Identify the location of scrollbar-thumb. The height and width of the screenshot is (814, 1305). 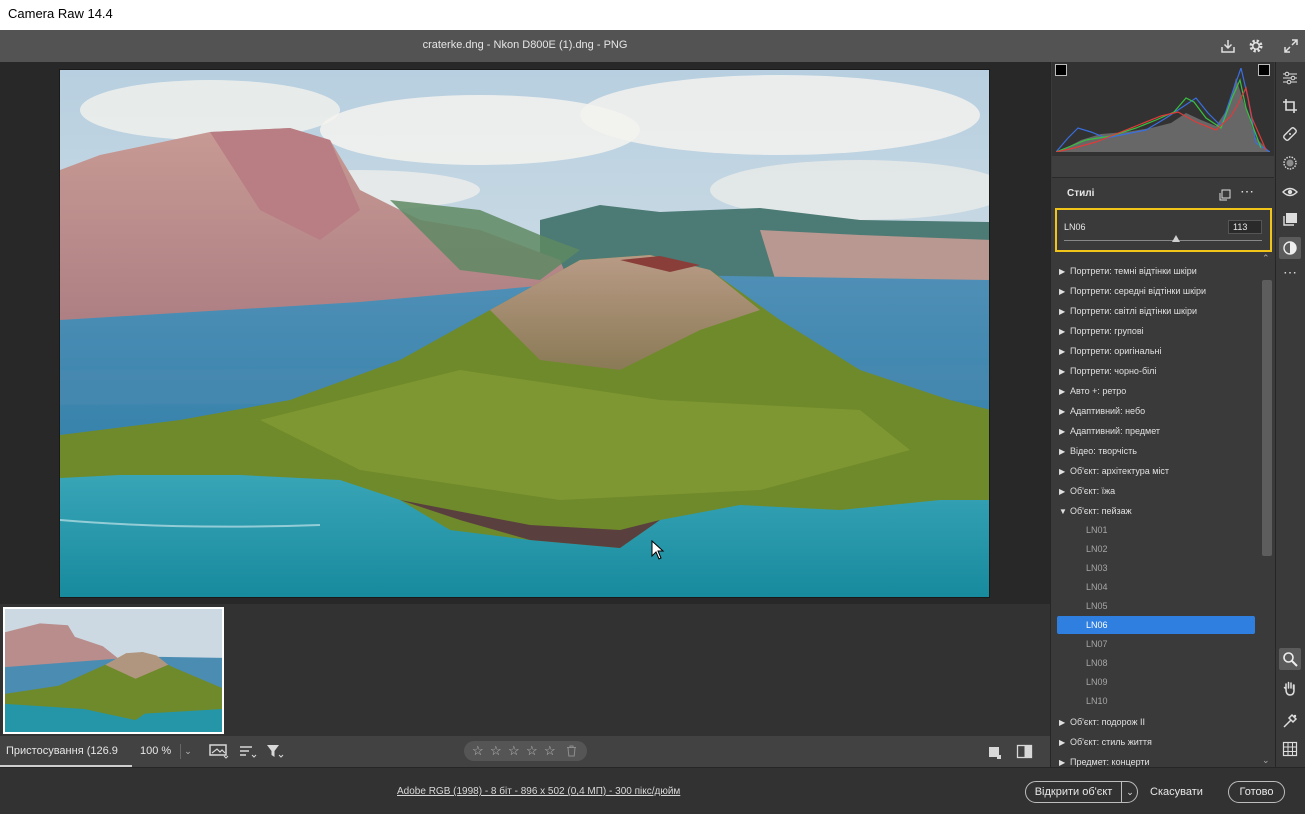
(1267, 418).